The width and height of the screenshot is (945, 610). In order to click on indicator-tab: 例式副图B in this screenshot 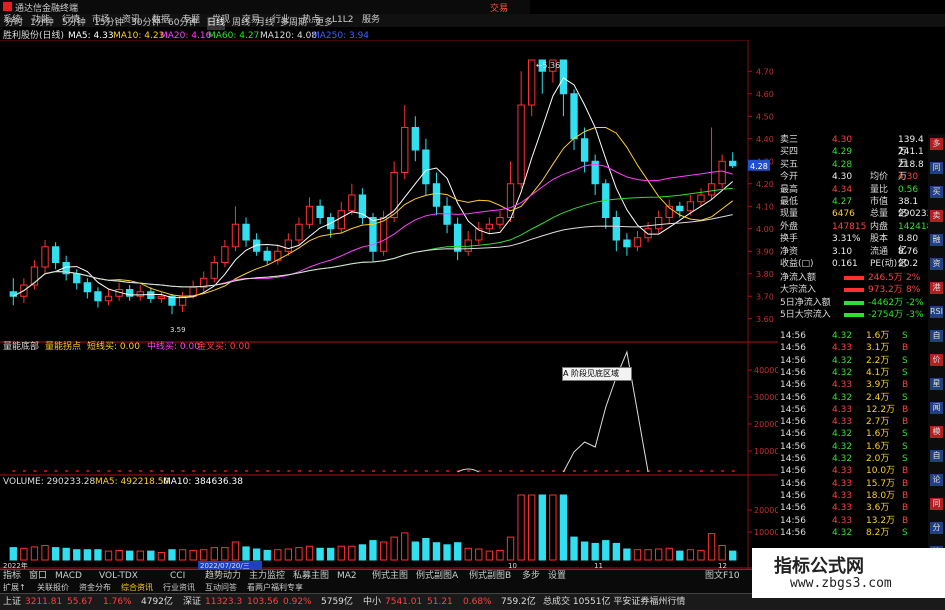, I will do `click(490, 576)`.